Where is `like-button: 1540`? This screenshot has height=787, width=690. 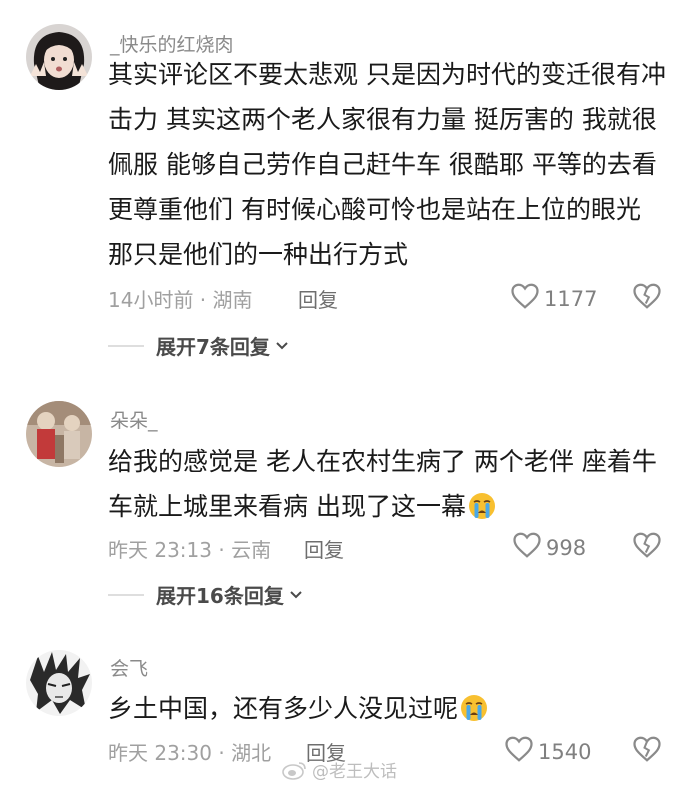 like-button: 1540 is located at coordinates (547, 751).